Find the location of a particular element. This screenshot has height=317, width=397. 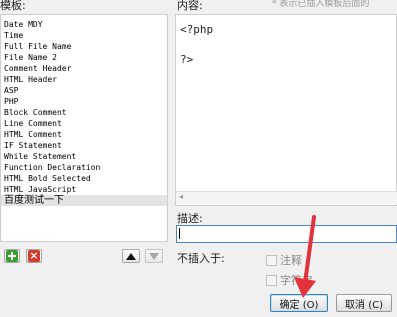

template-list-item: Block Comment is located at coordinates (84, 112).